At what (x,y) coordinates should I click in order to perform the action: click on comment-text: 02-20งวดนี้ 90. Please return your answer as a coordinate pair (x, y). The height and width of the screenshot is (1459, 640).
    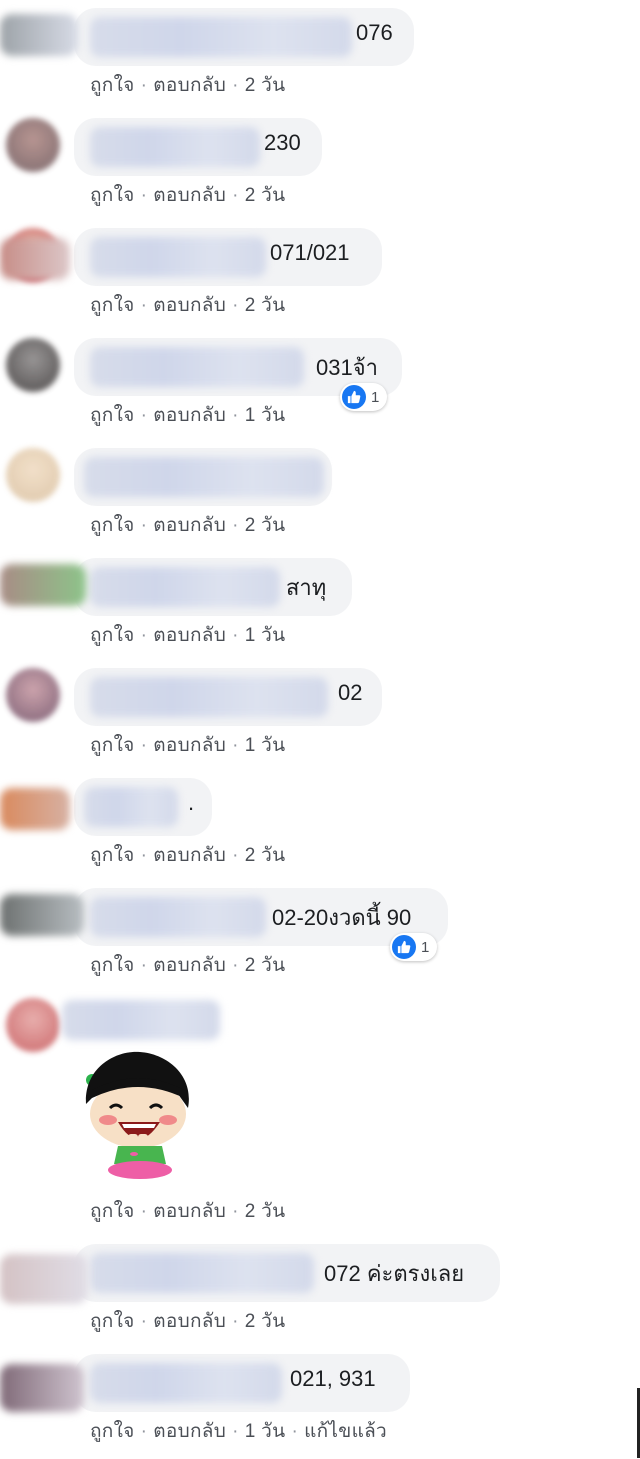
    Looking at the image, I should click on (342, 917).